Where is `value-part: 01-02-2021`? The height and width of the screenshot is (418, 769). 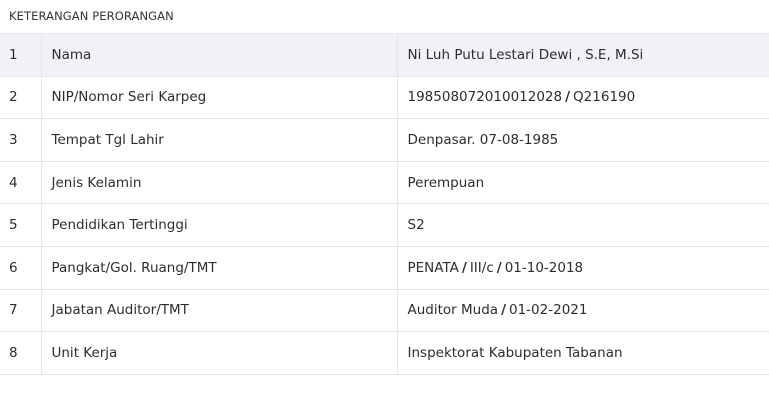
value-part: 01-02-2021 is located at coordinates (548, 310).